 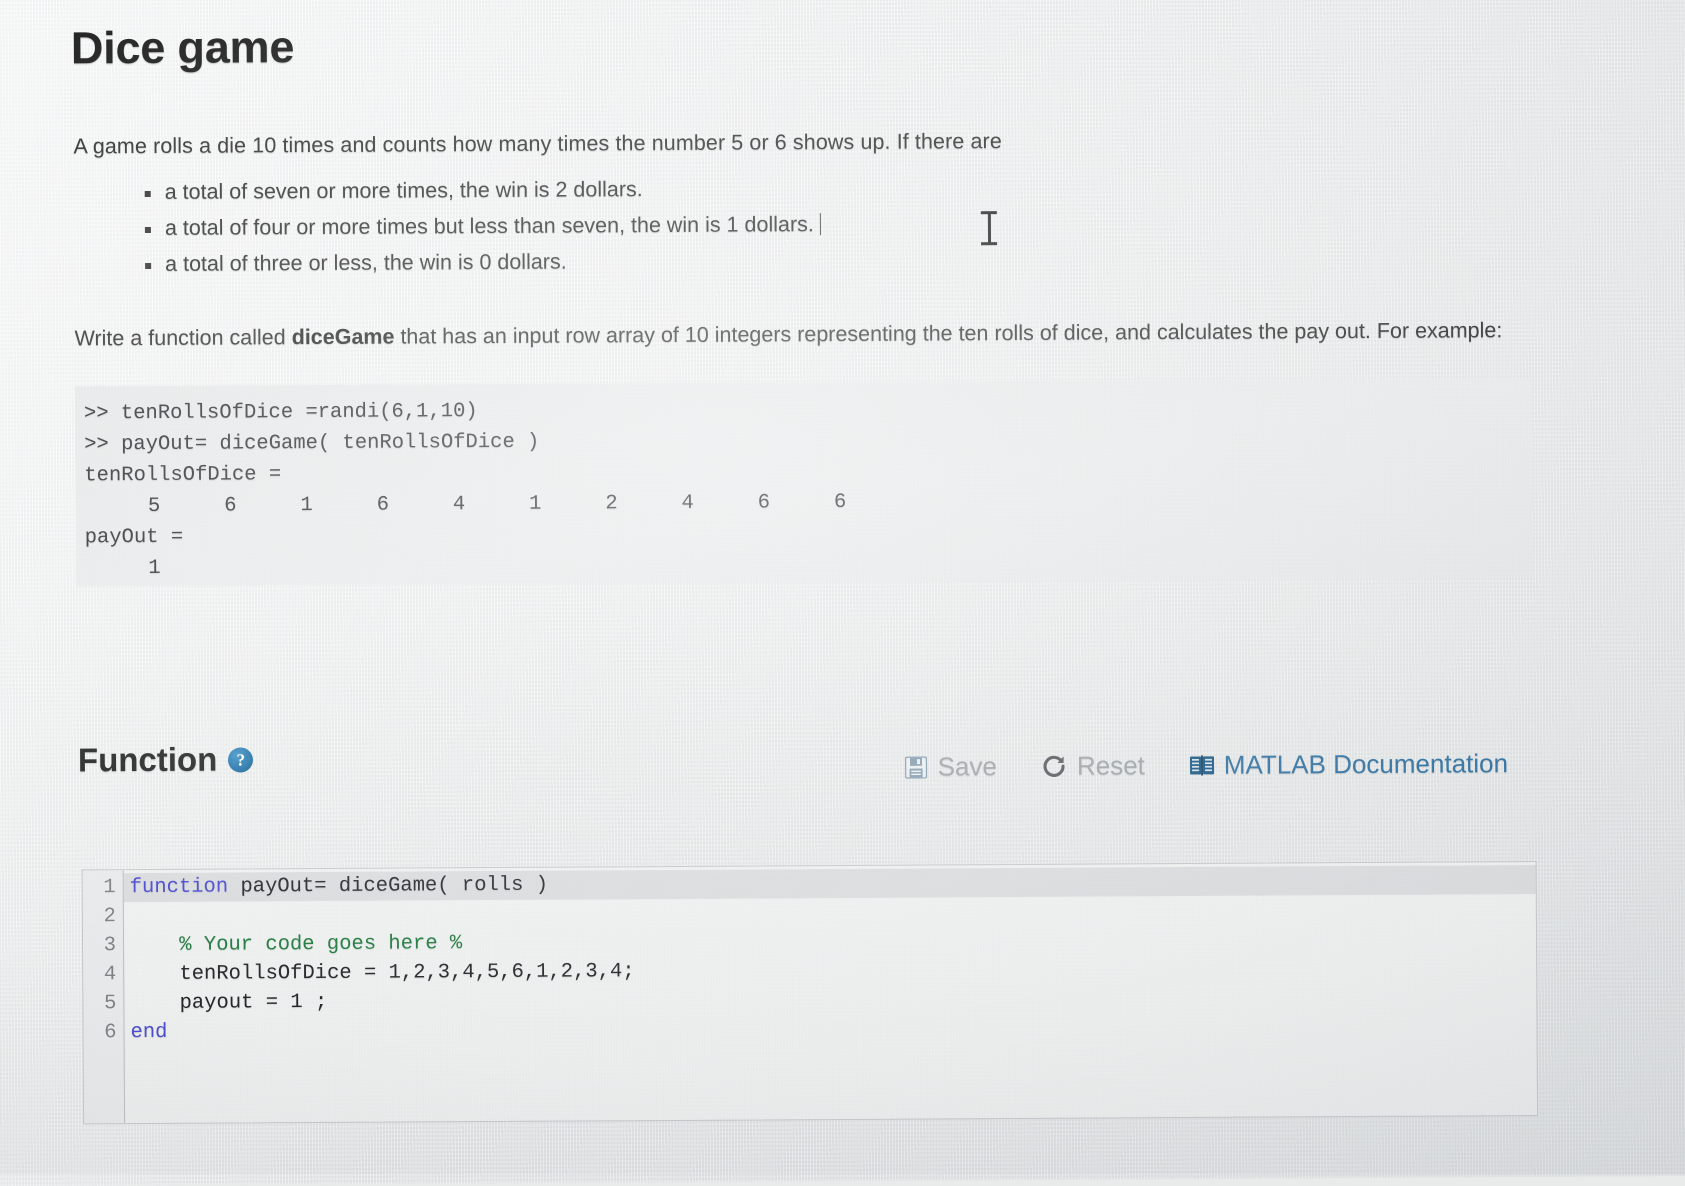 What do you see at coordinates (967, 766) in the screenshot?
I see `save-label: Save` at bounding box center [967, 766].